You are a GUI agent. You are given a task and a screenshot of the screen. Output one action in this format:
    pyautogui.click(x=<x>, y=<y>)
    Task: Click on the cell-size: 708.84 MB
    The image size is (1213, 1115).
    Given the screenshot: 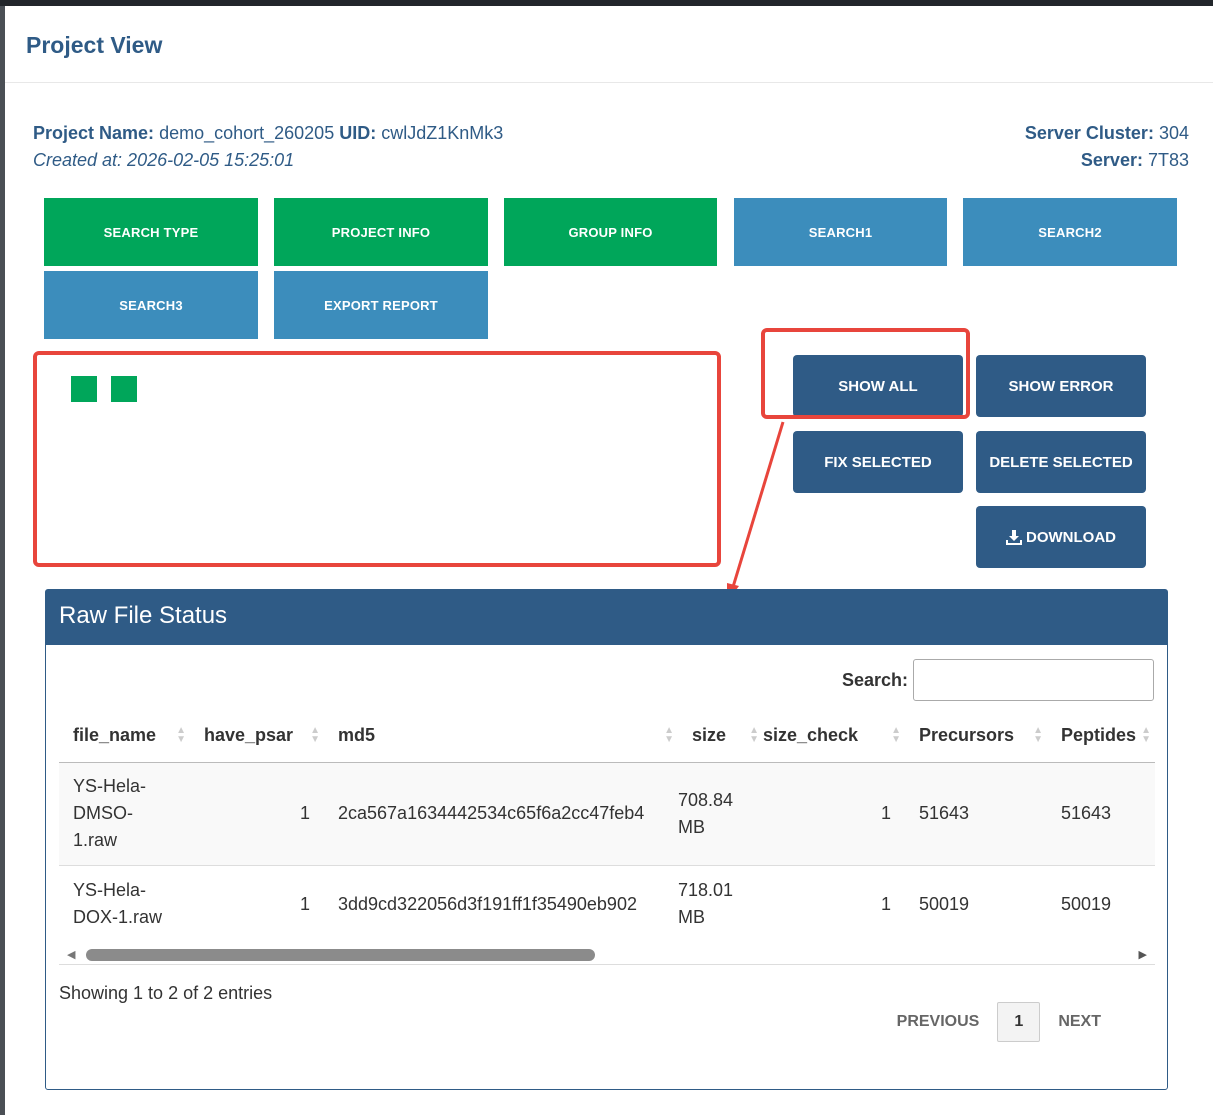 What is the action you would take?
    pyautogui.click(x=720, y=814)
    